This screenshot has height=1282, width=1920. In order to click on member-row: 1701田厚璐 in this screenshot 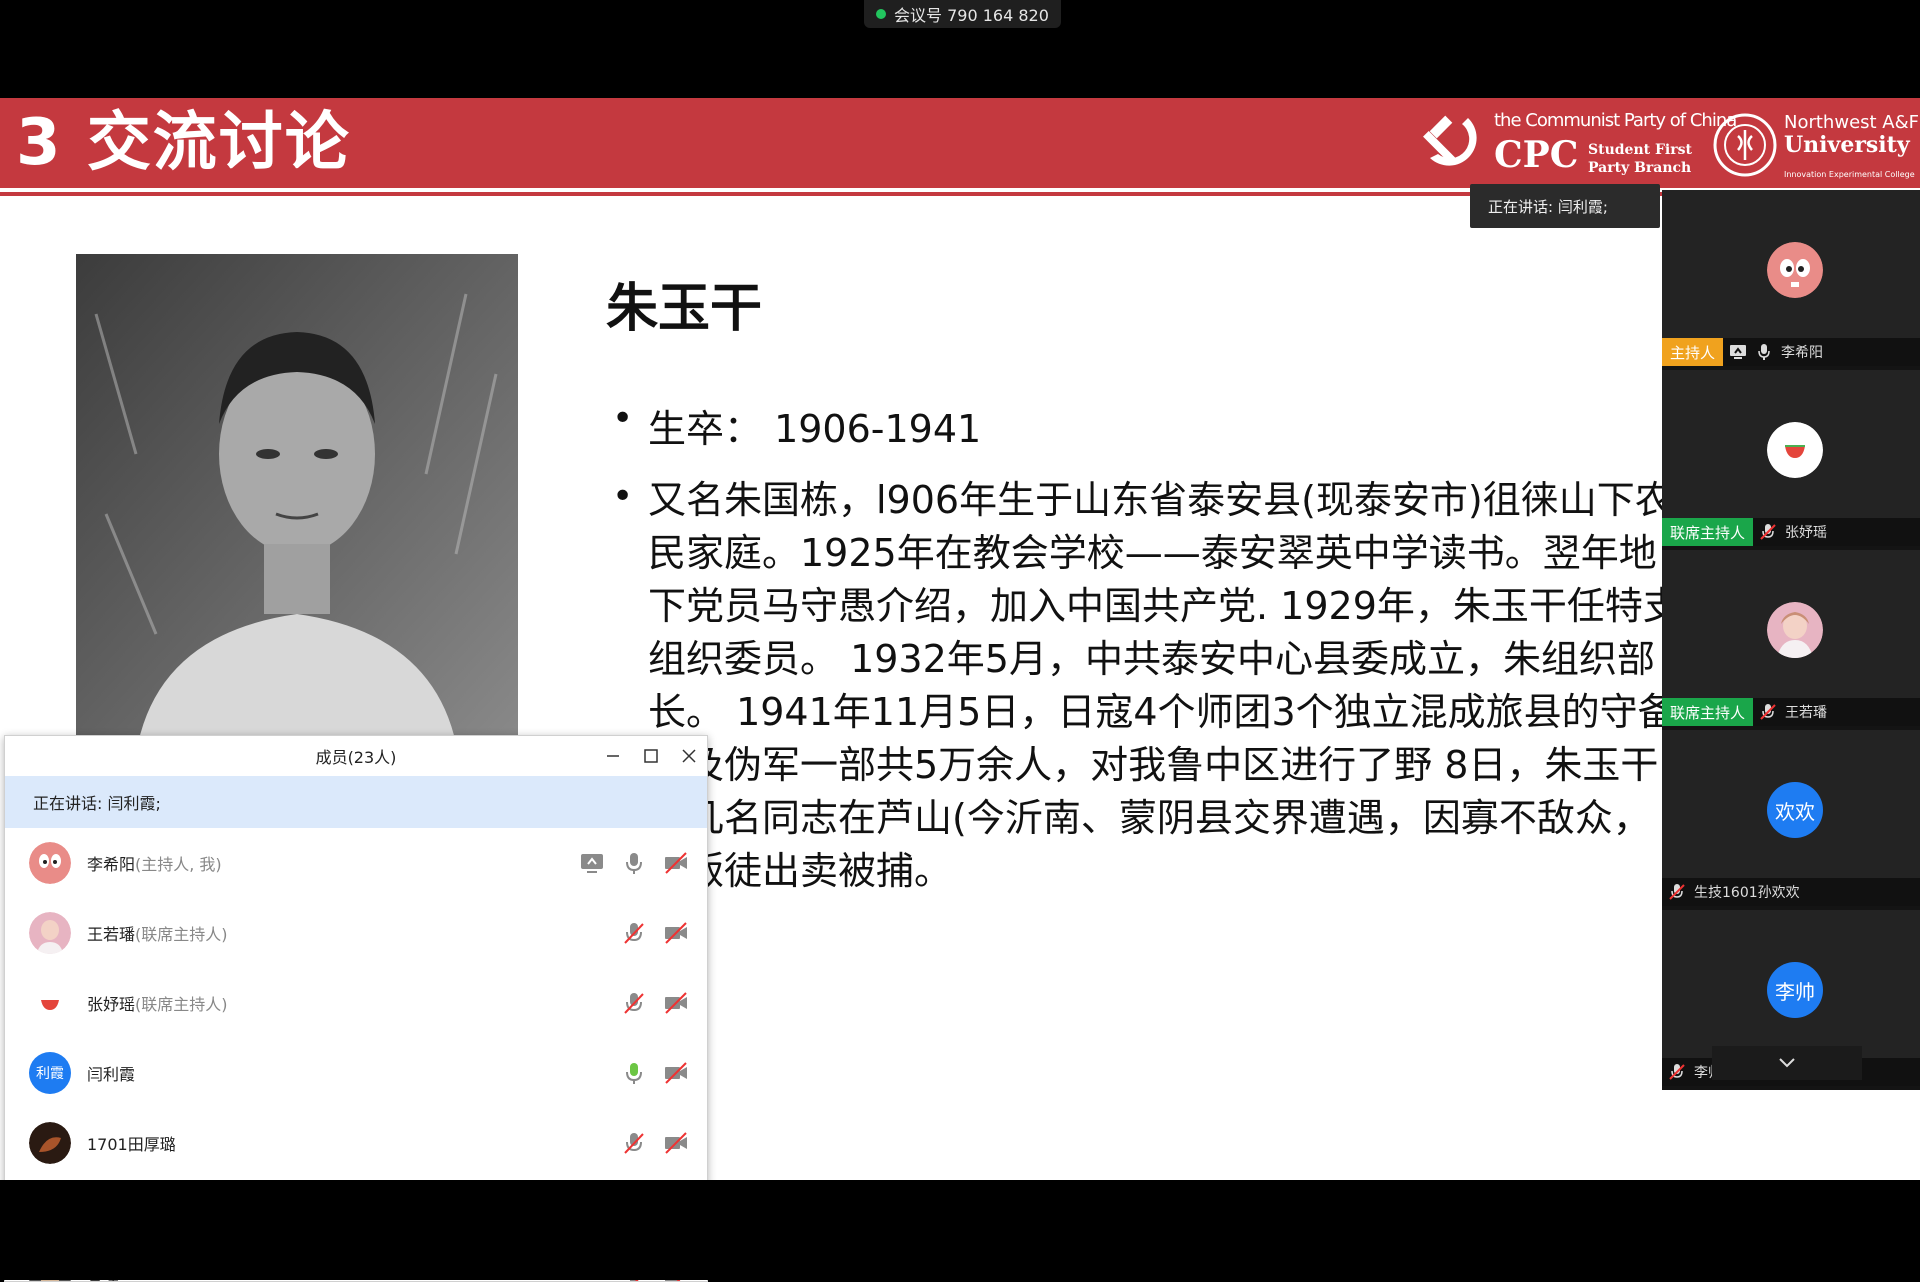, I will do `click(356, 1143)`.